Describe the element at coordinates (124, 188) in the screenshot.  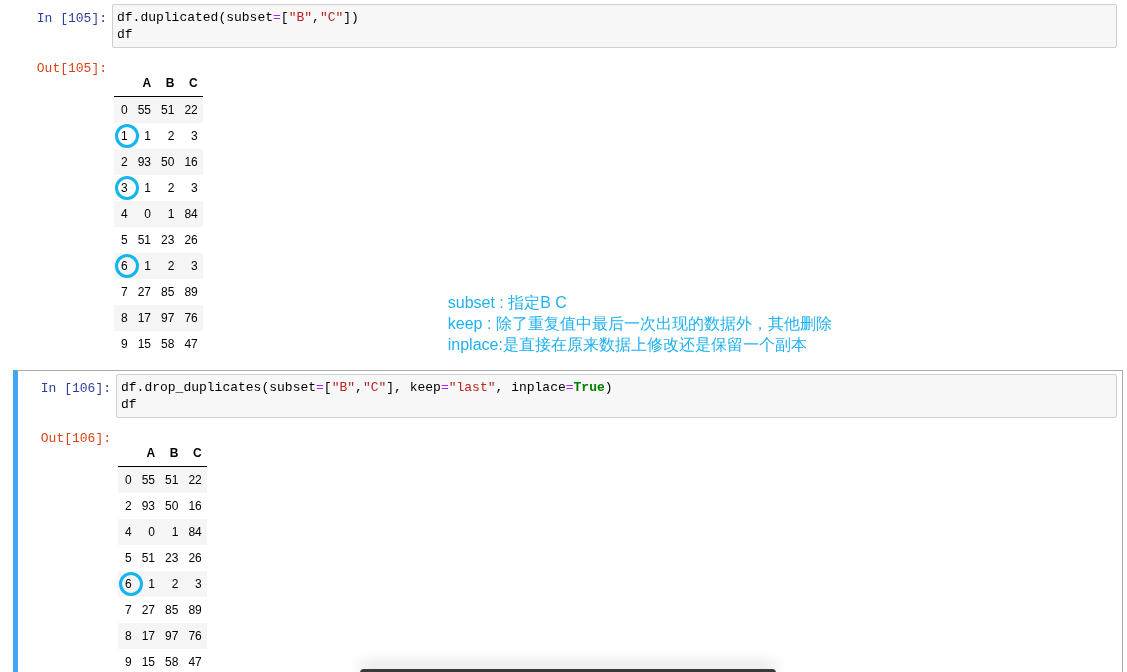
I see `row-index: 3` at that location.